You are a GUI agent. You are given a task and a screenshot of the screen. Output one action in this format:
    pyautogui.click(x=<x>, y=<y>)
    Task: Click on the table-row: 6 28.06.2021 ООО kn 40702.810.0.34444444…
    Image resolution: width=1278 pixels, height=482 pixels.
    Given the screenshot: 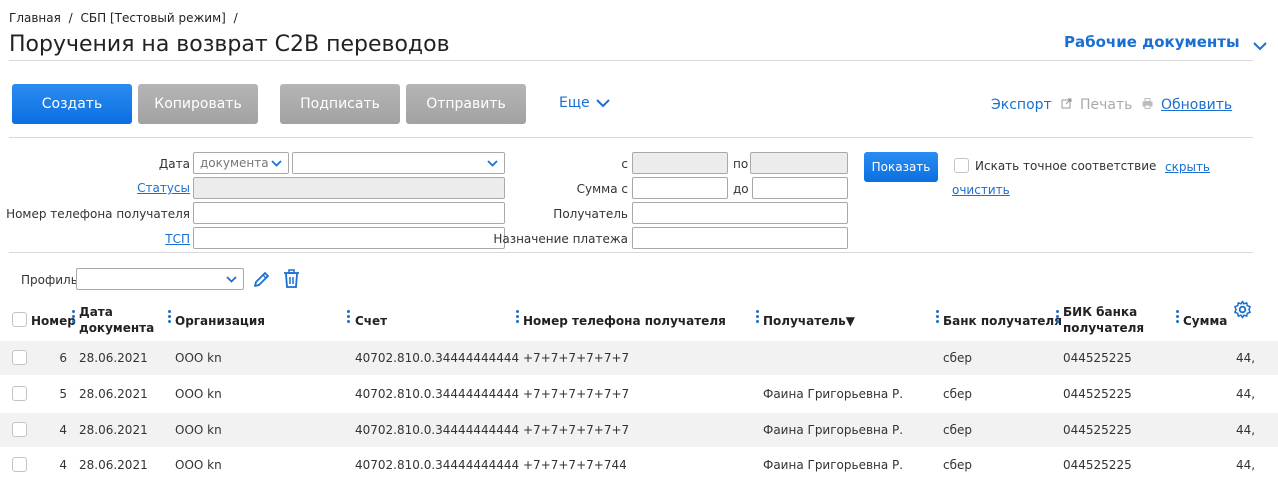 What is the action you would take?
    pyautogui.click(x=639, y=358)
    